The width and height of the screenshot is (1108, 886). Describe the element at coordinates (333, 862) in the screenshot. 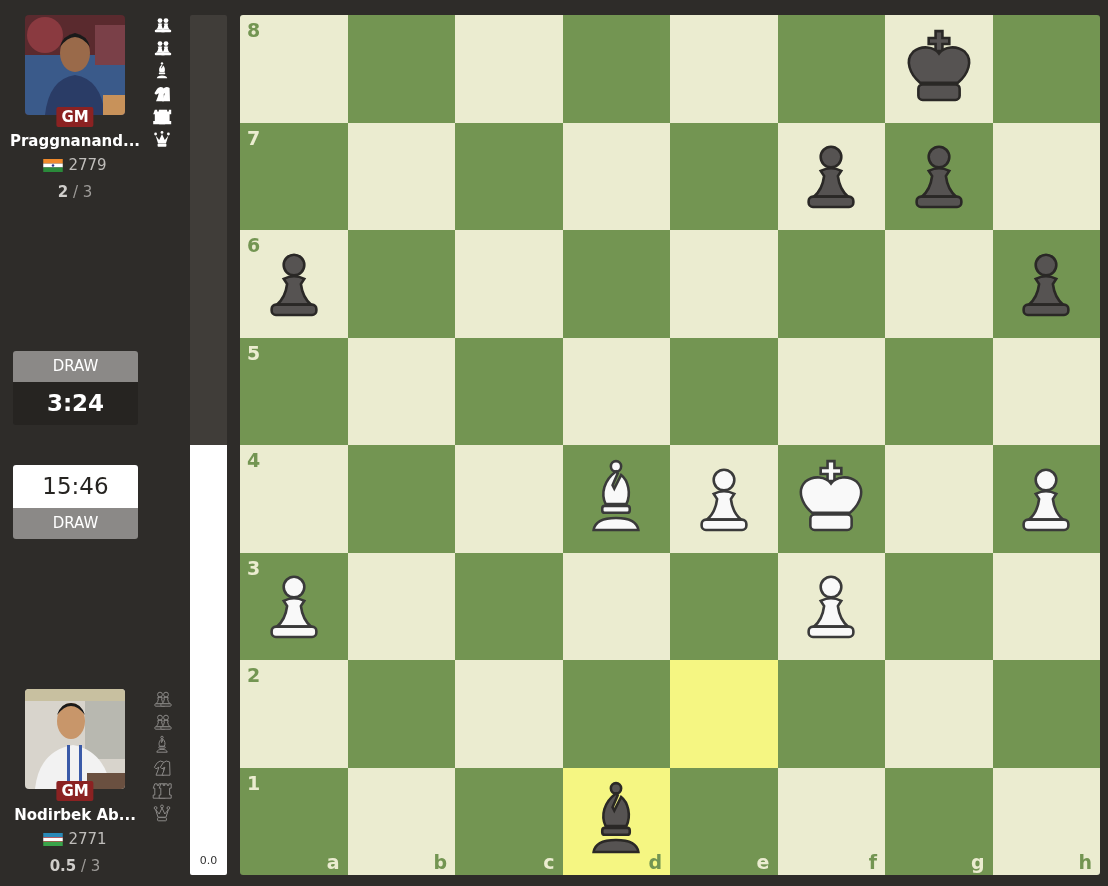

I see `file-label: a` at that location.